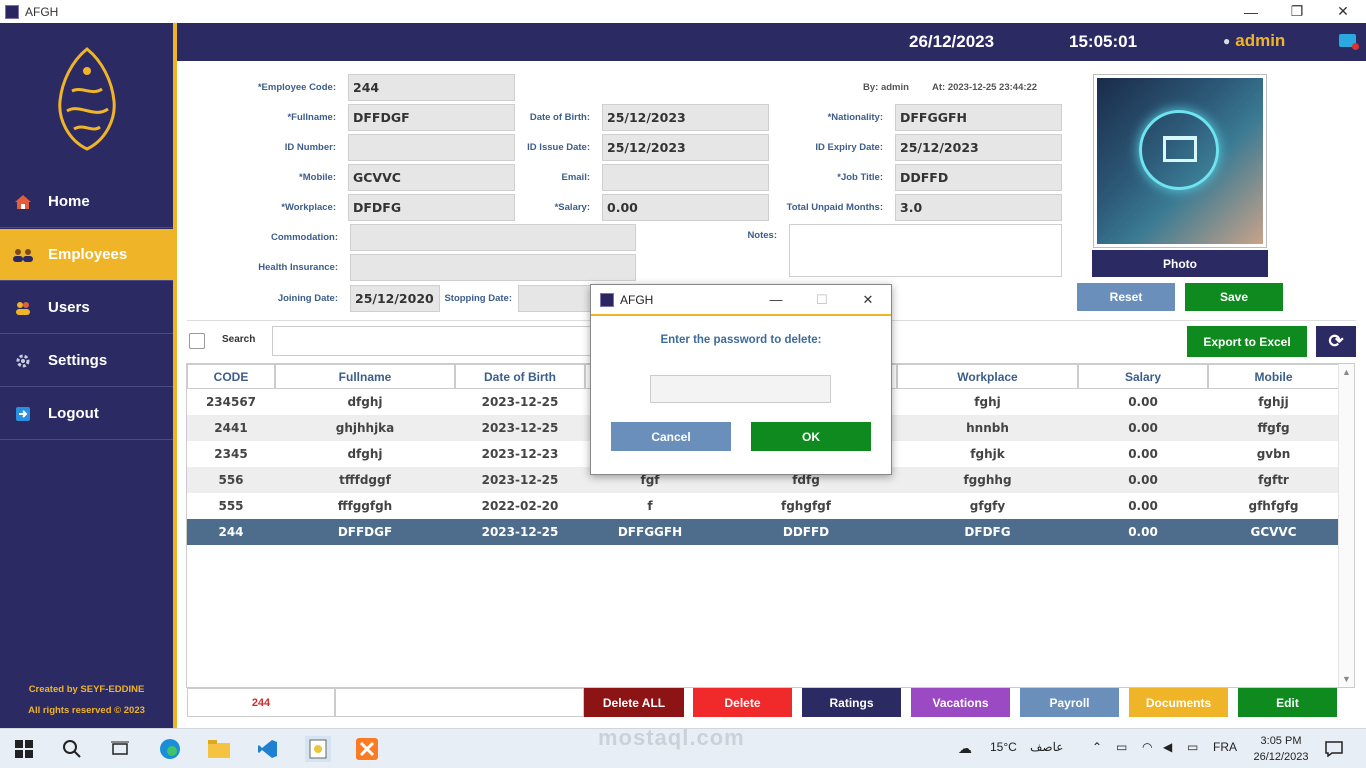  Describe the element at coordinates (231, 402) in the screenshot. I see `table-cell: 234567` at that location.